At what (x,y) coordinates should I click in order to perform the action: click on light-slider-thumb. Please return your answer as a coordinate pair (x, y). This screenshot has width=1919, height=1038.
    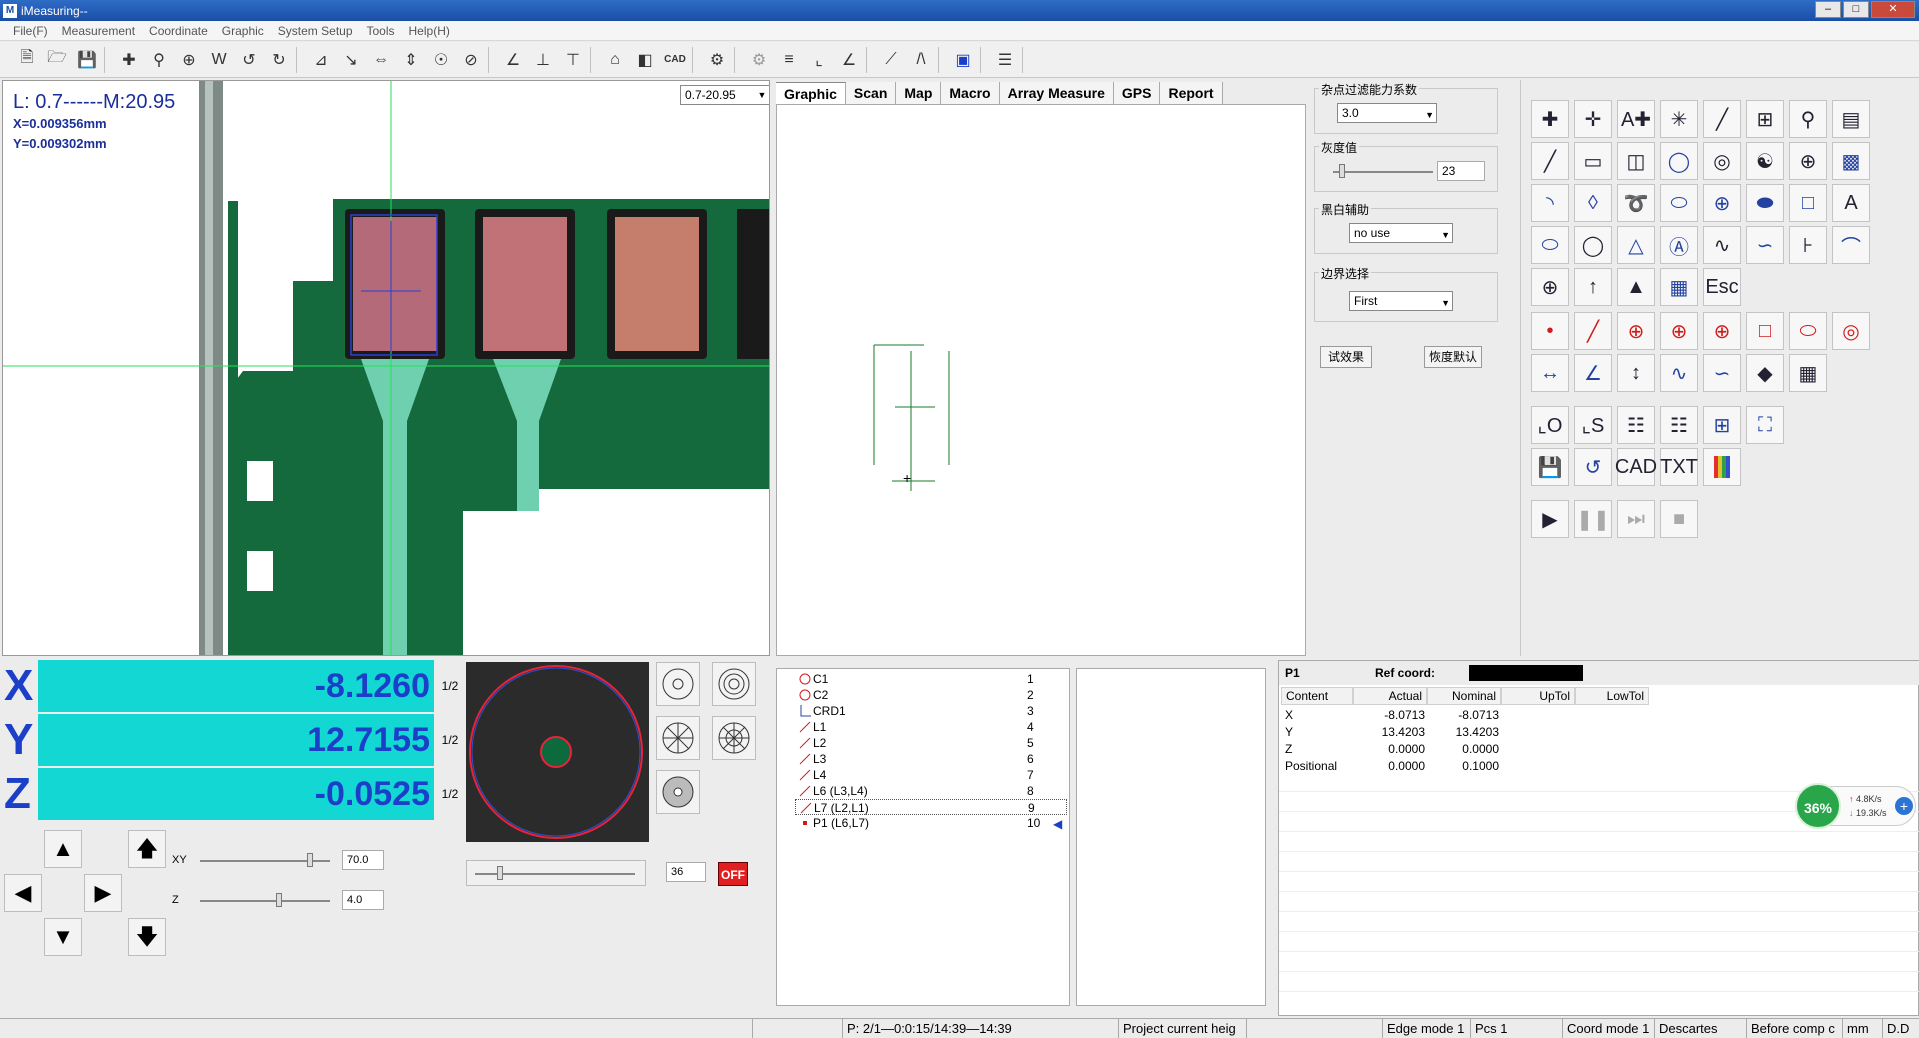
    Looking at the image, I should click on (500, 873).